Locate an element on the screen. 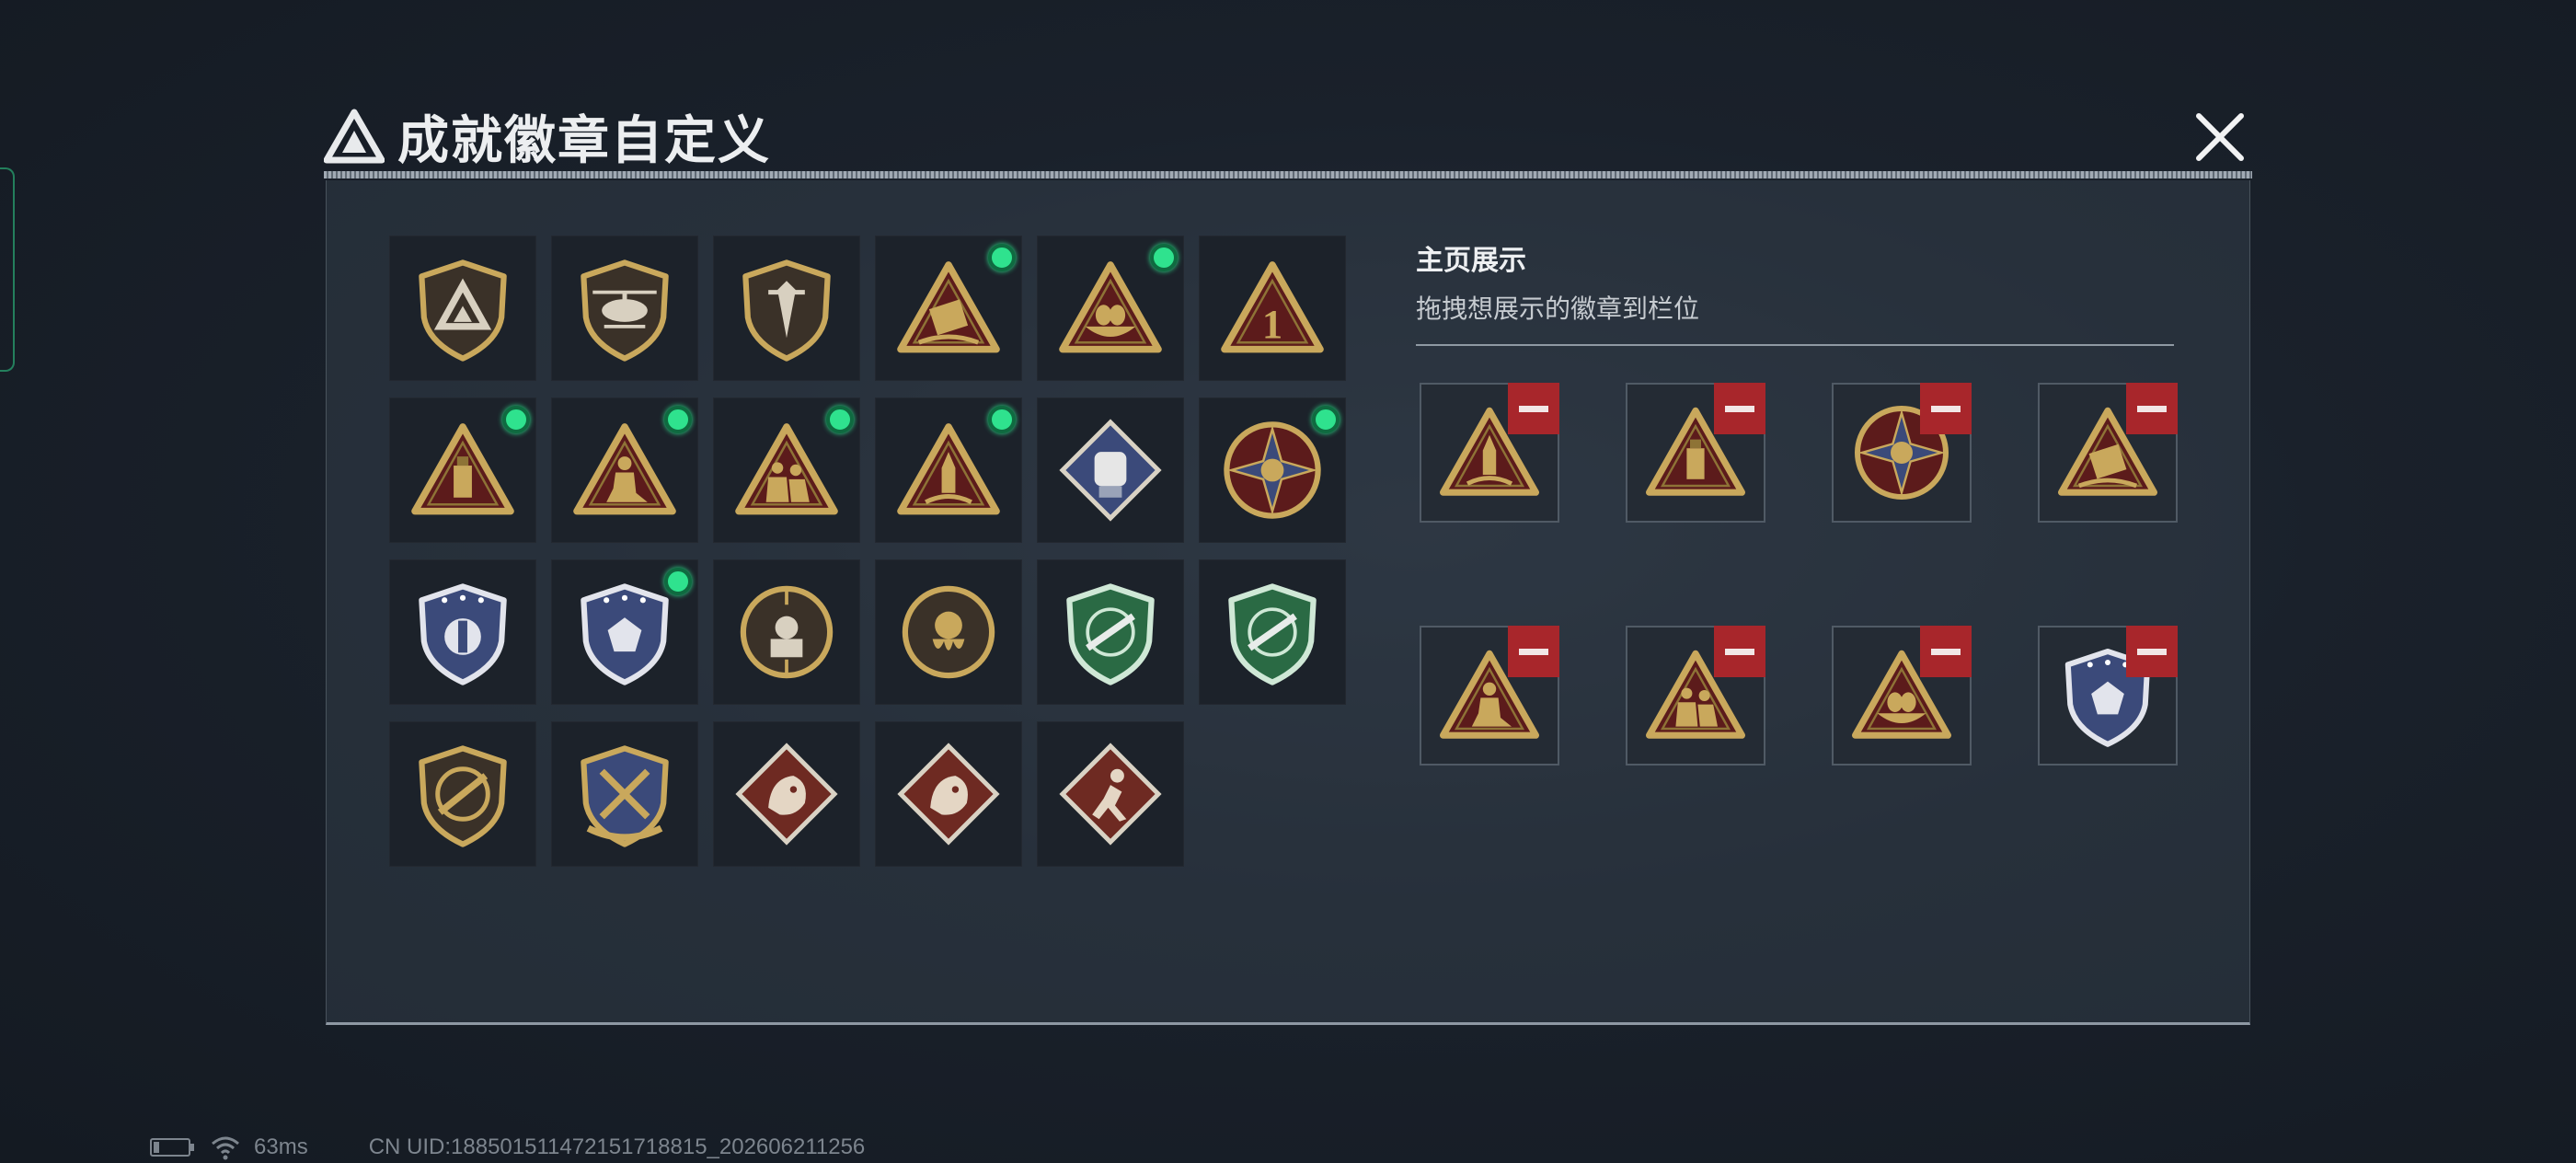 This screenshot has width=2576, height=1163. blue-stars-shield-badge-icon is located at coordinates (463, 634).